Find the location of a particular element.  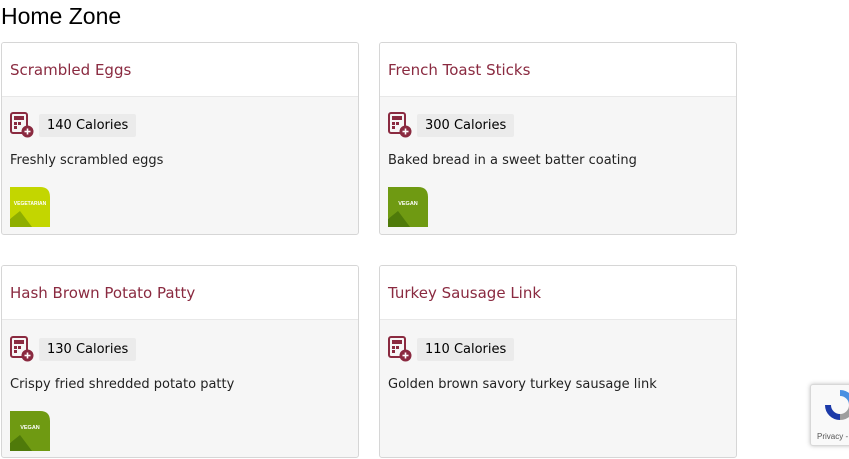

item-description: Baked bread in a sweet batter coating is located at coordinates (512, 160).